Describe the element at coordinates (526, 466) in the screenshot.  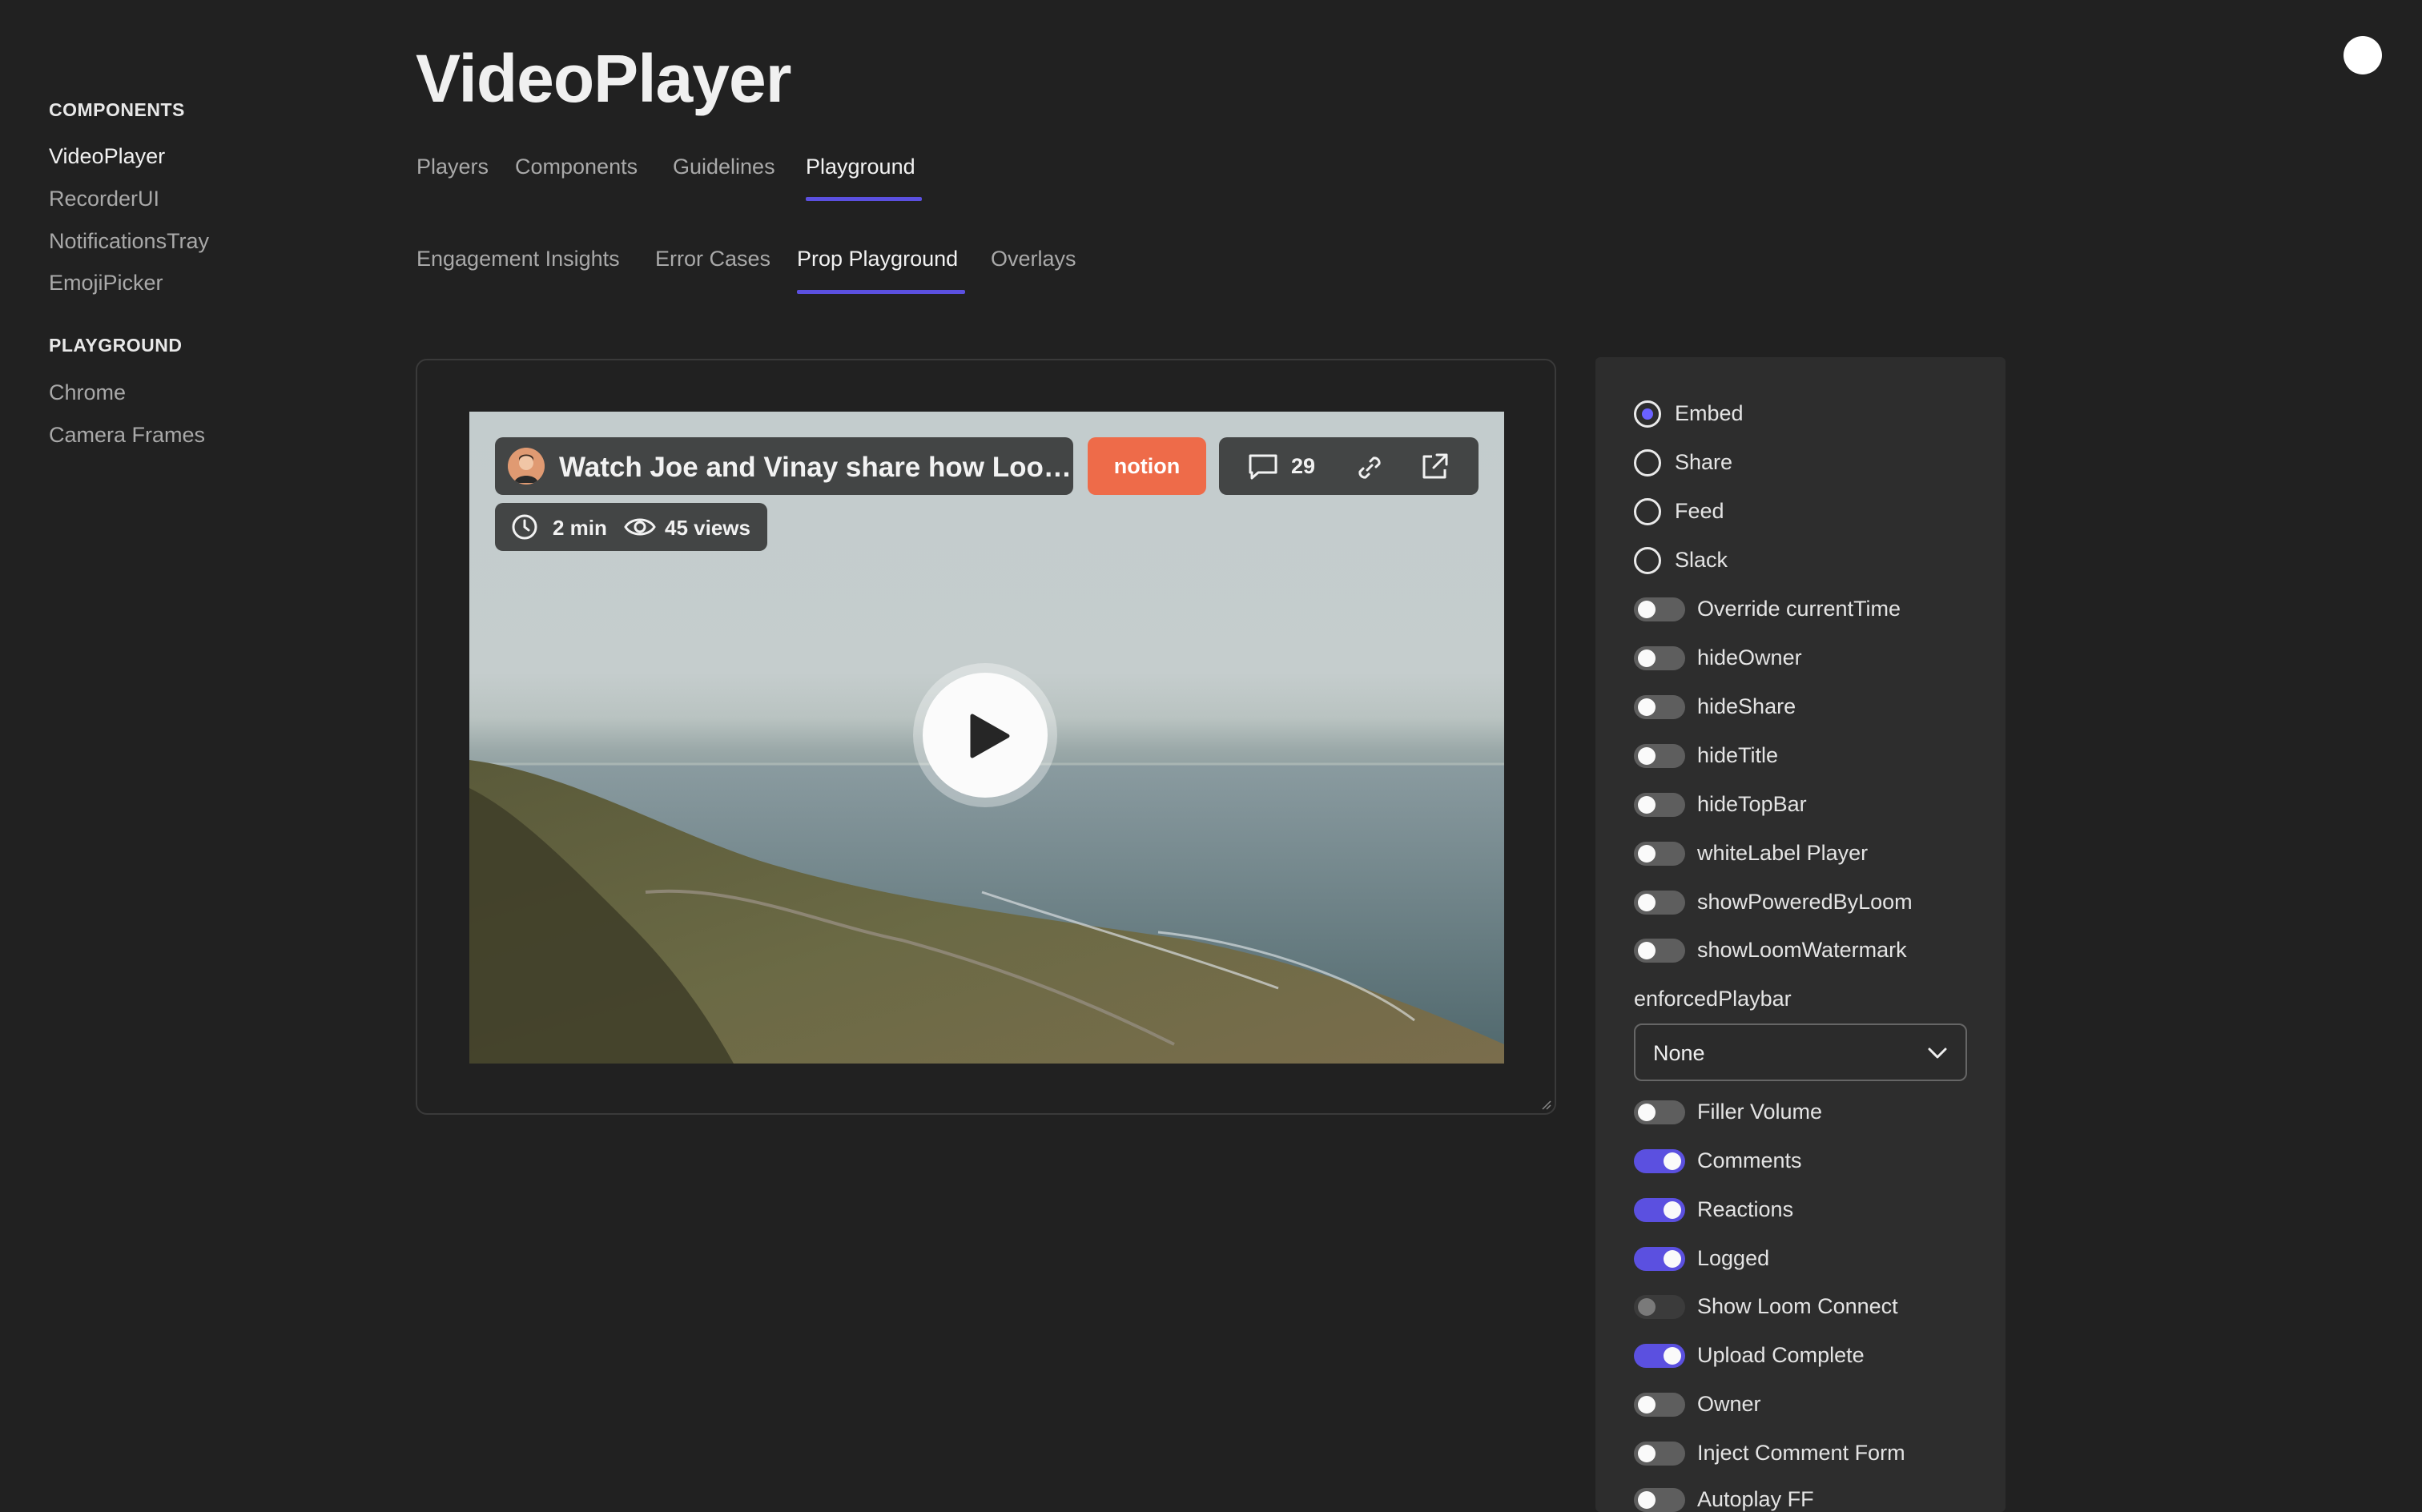
I see `owner-avatar` at that location.